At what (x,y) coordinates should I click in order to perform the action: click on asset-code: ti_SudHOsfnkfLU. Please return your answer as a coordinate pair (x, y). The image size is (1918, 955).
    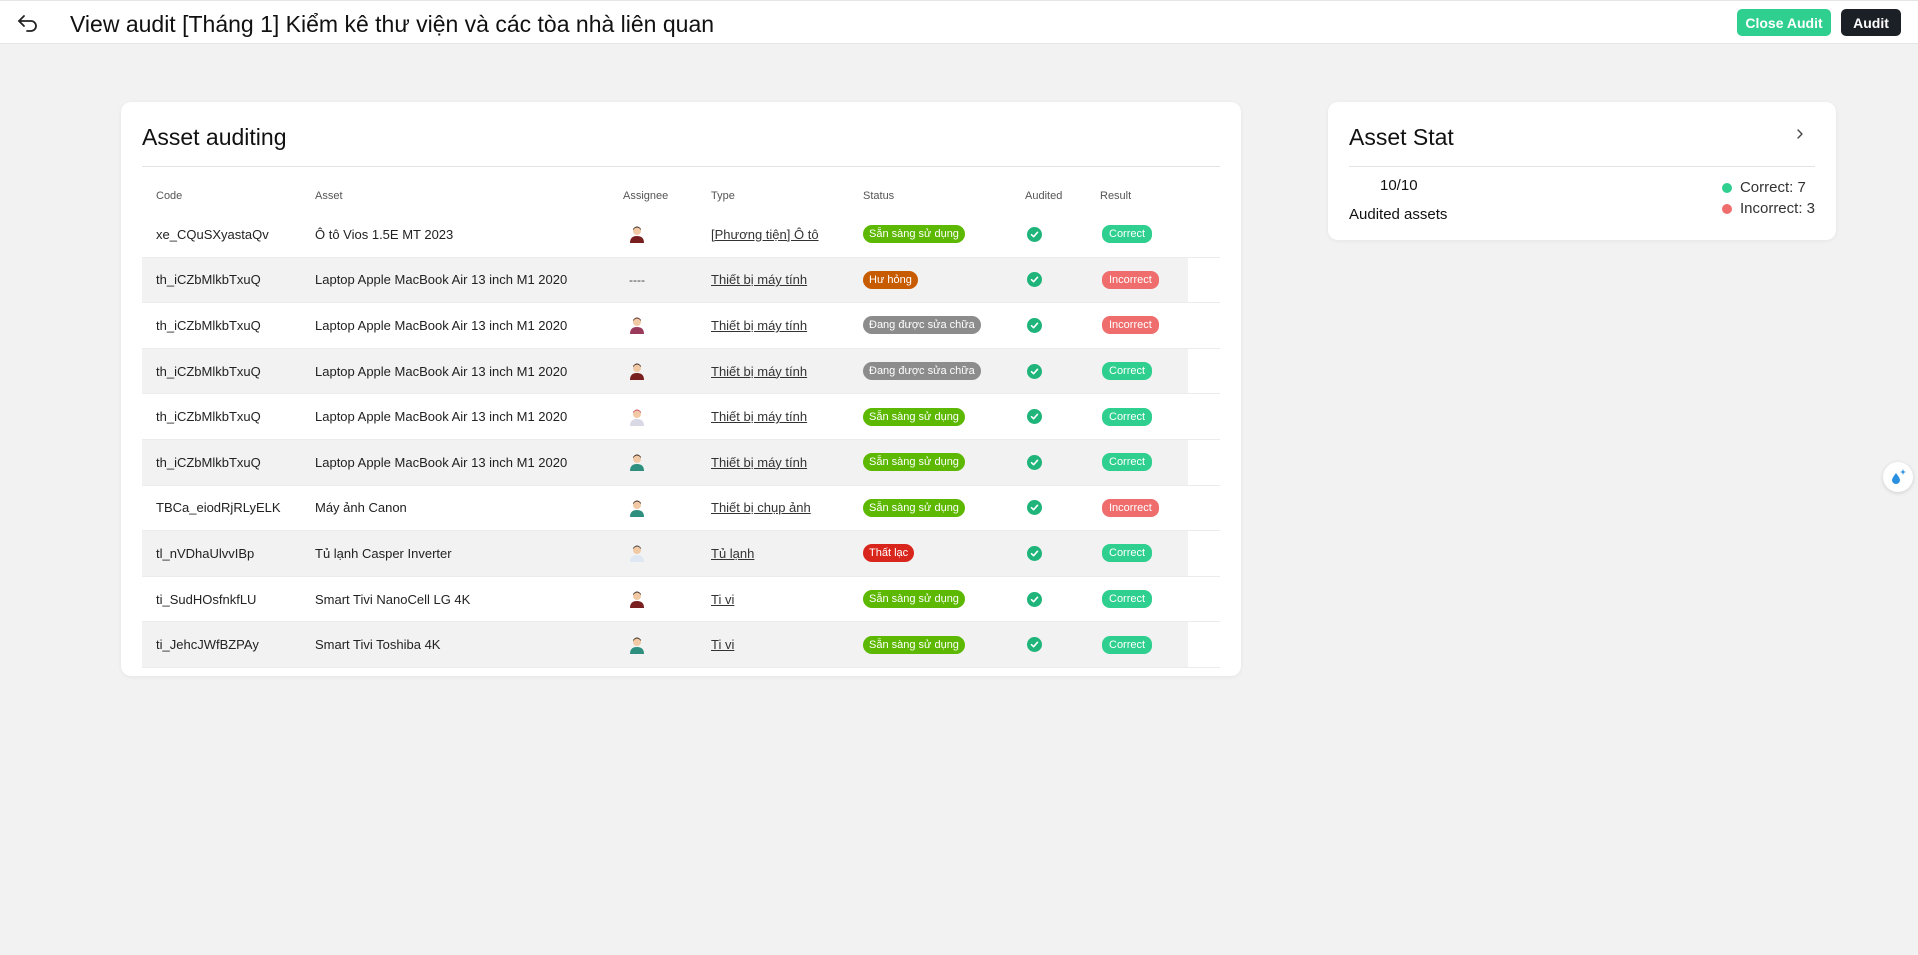
    Looking at the image, I should click on (206, 599).